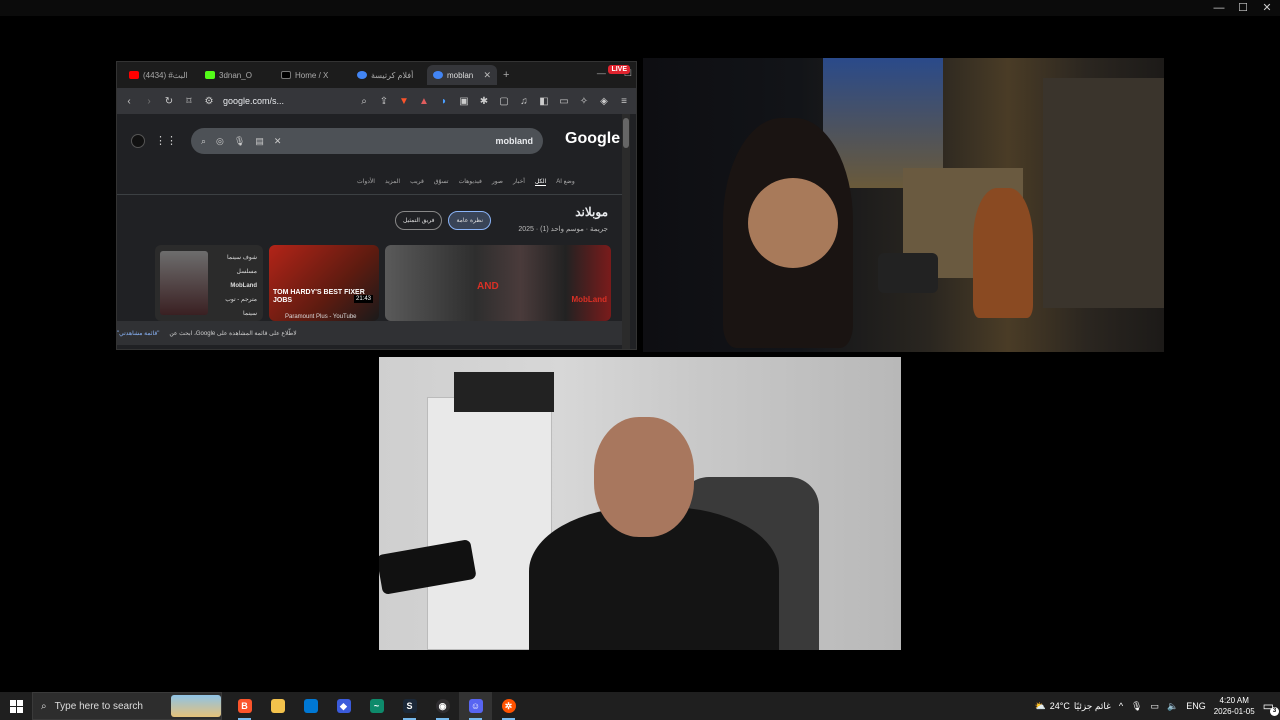 The image size is (1280, 720). I want to click on extension-icon-1: ◗, so click(444, 101).